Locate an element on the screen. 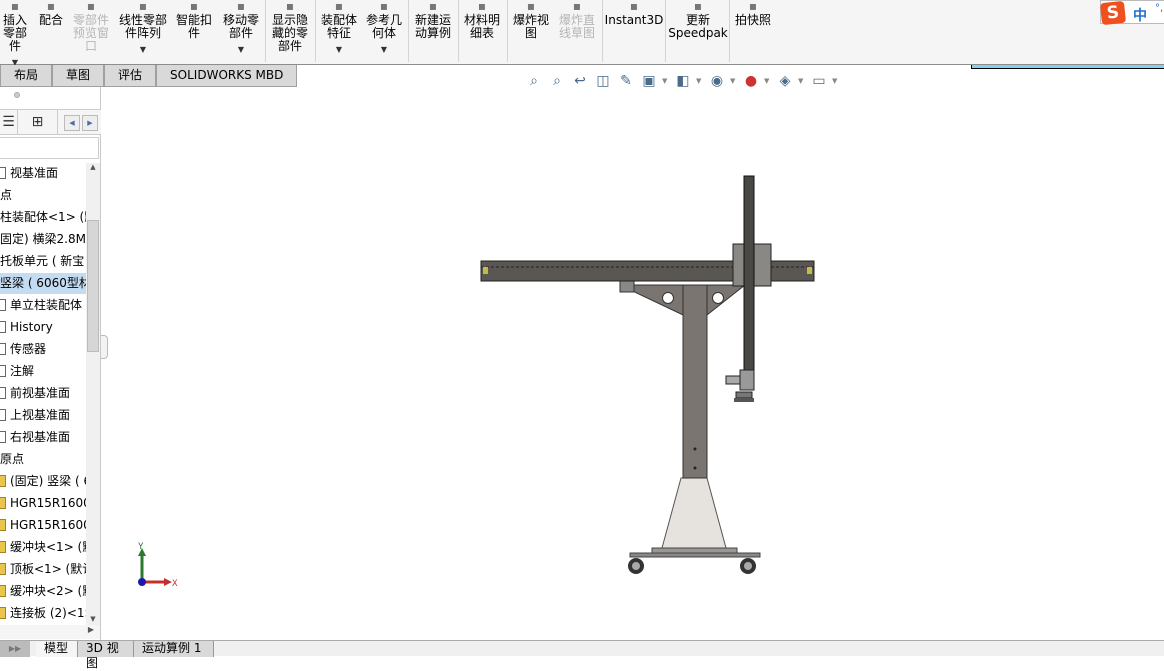 This screenshot has height=671, width=1164. tree-item: 注解 is located at coordinates (43, 371).